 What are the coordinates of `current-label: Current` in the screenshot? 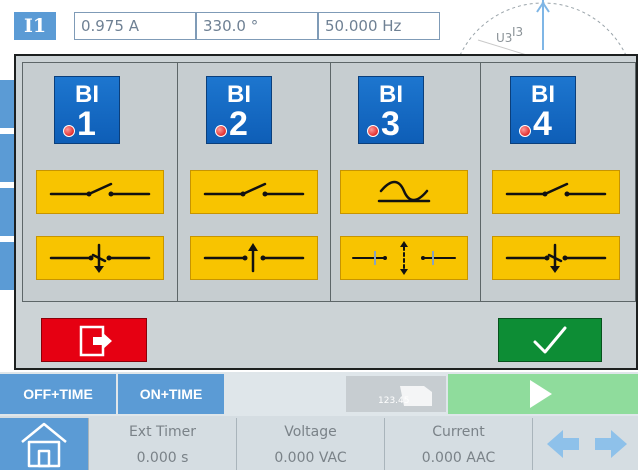 It's located at (458, 432).